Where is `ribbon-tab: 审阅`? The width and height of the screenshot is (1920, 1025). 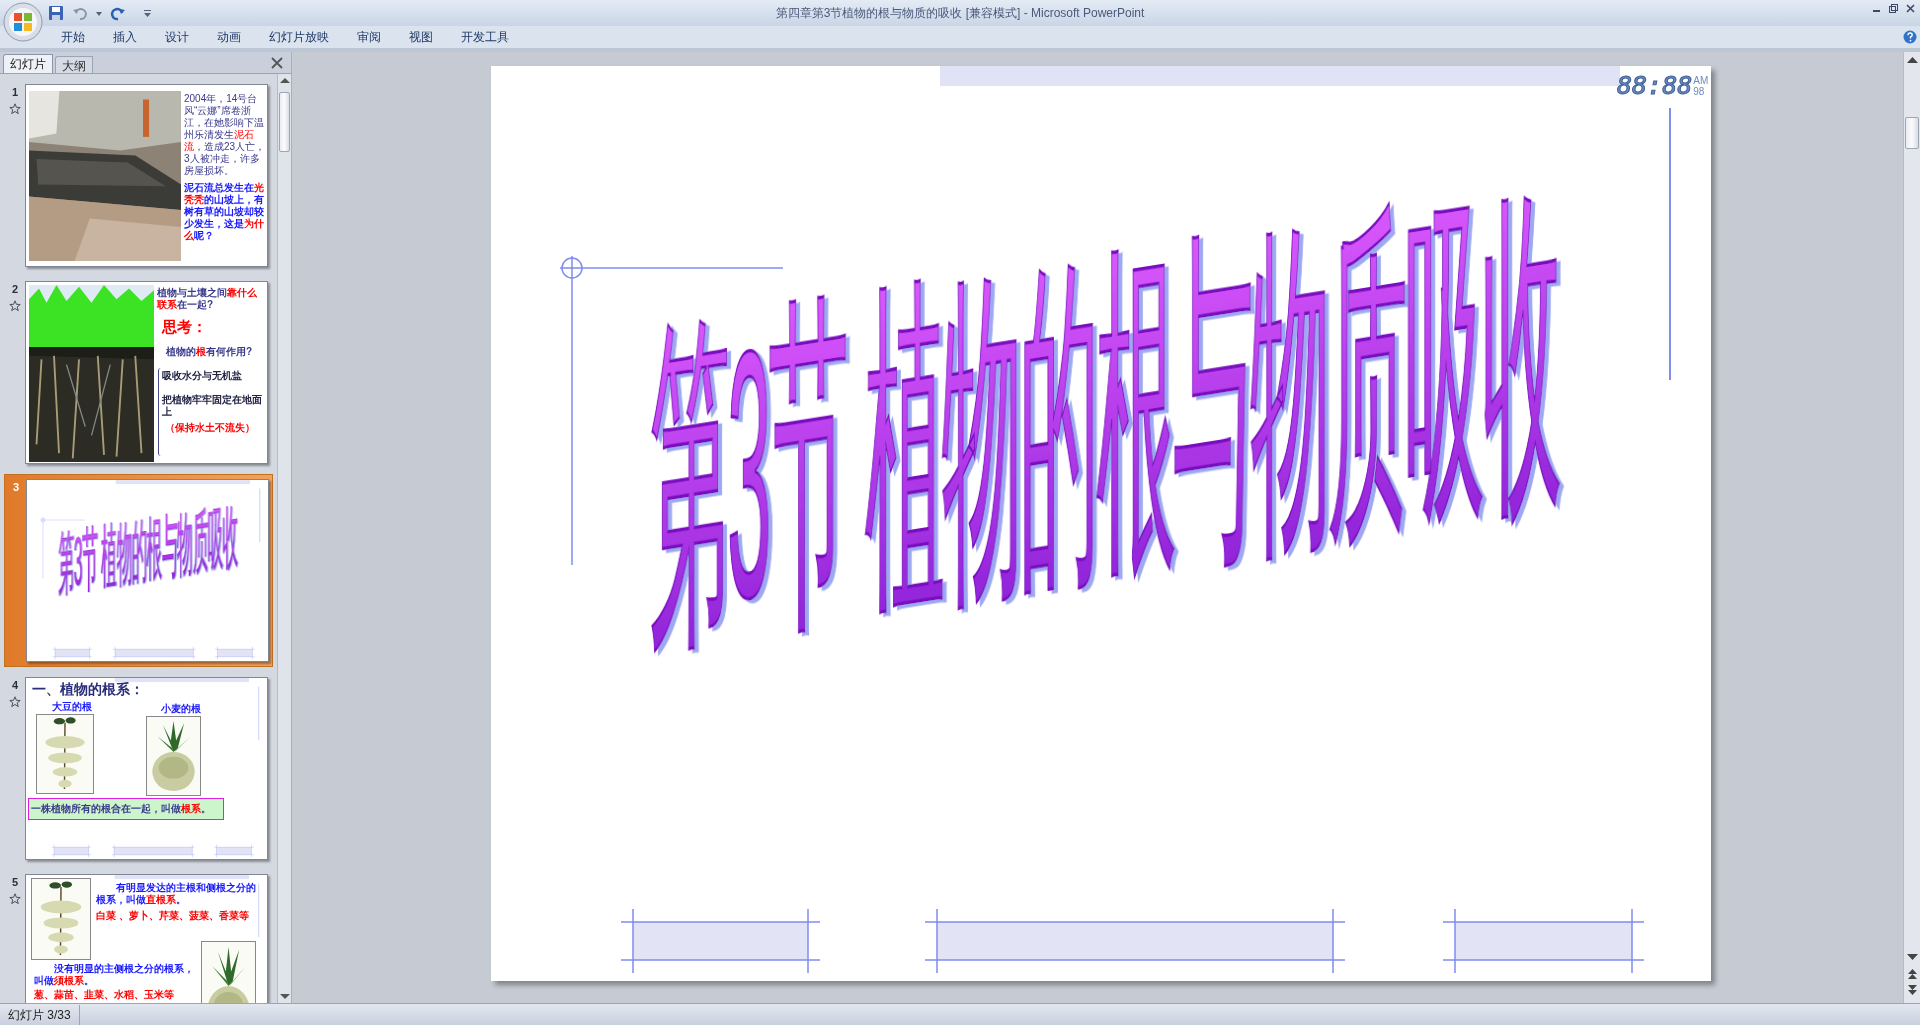 ribbon-tab: 审阅 is located at coordinates (369, 37).